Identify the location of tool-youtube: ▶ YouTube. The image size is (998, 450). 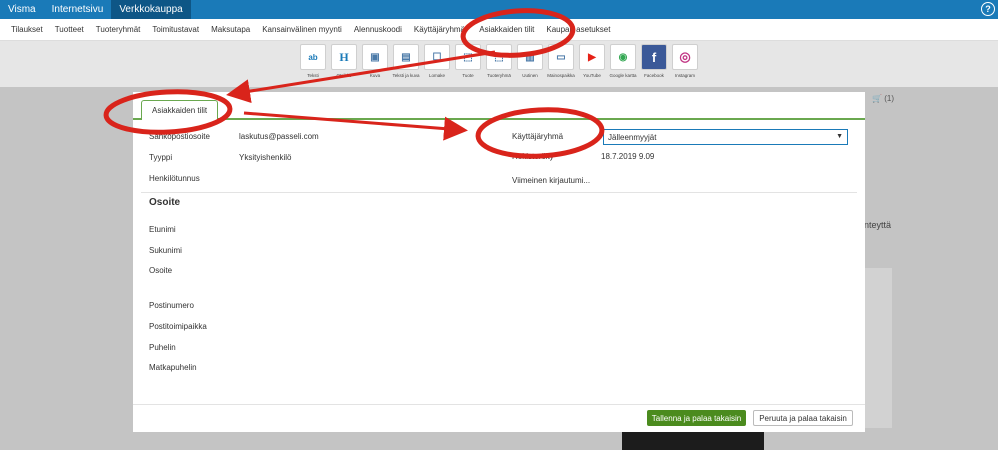
(592, 65).